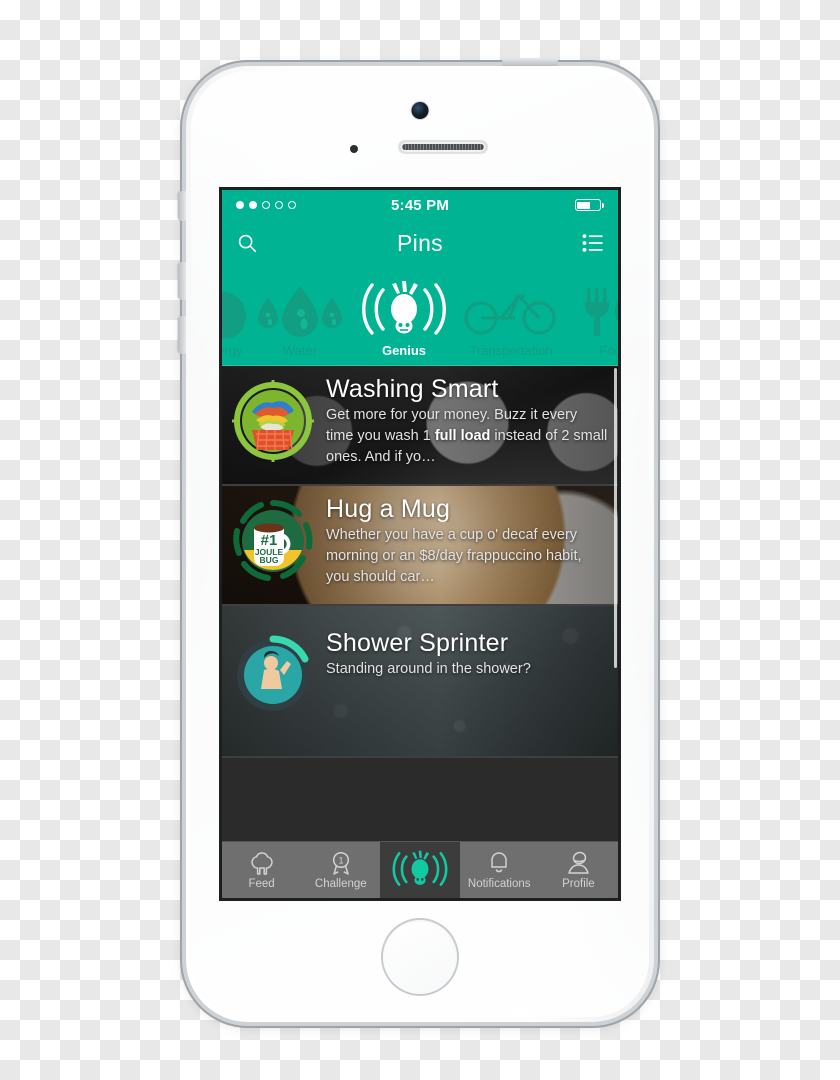 The height and width of the screenshot is (1080, 840). I want to click on laundry-basket-badge, so click(273, 421).